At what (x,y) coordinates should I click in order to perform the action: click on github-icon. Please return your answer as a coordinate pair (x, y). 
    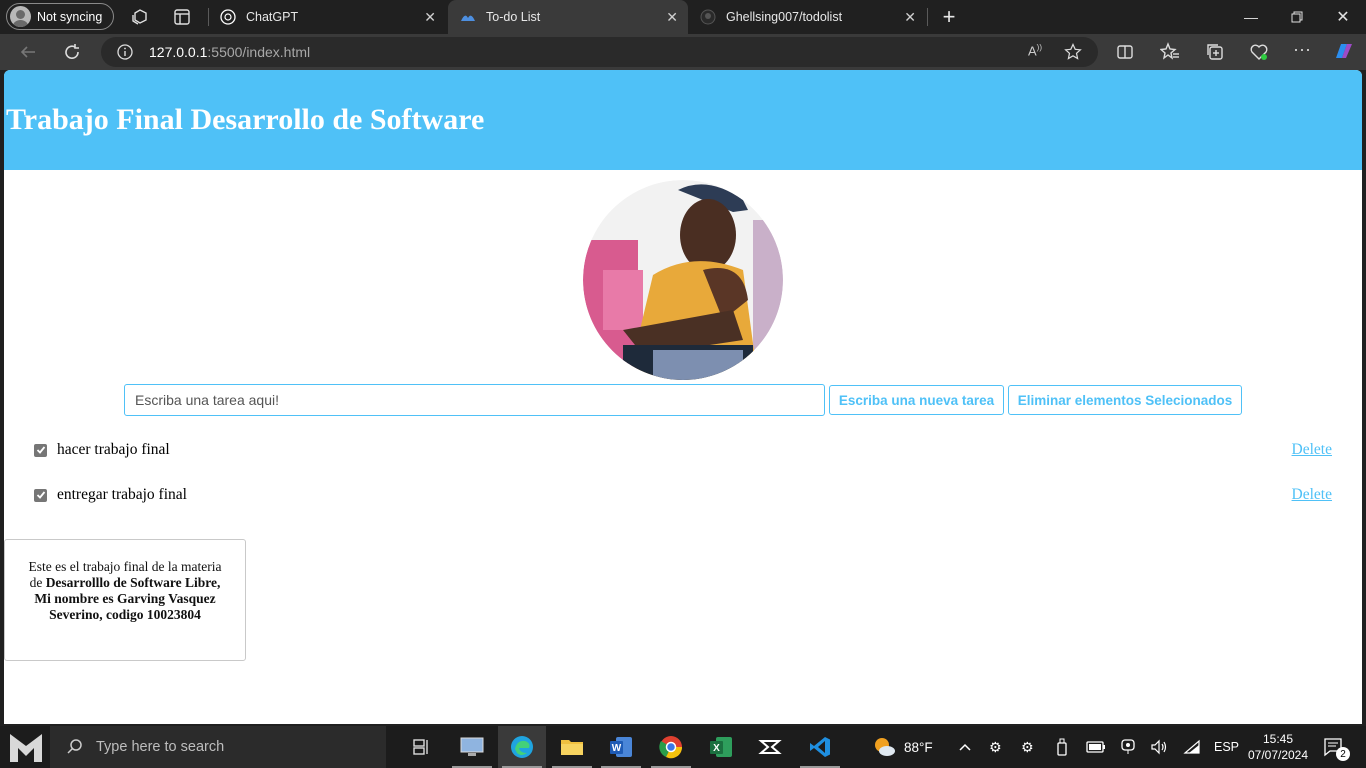
    Looking at the image, I should click on (708, 17).